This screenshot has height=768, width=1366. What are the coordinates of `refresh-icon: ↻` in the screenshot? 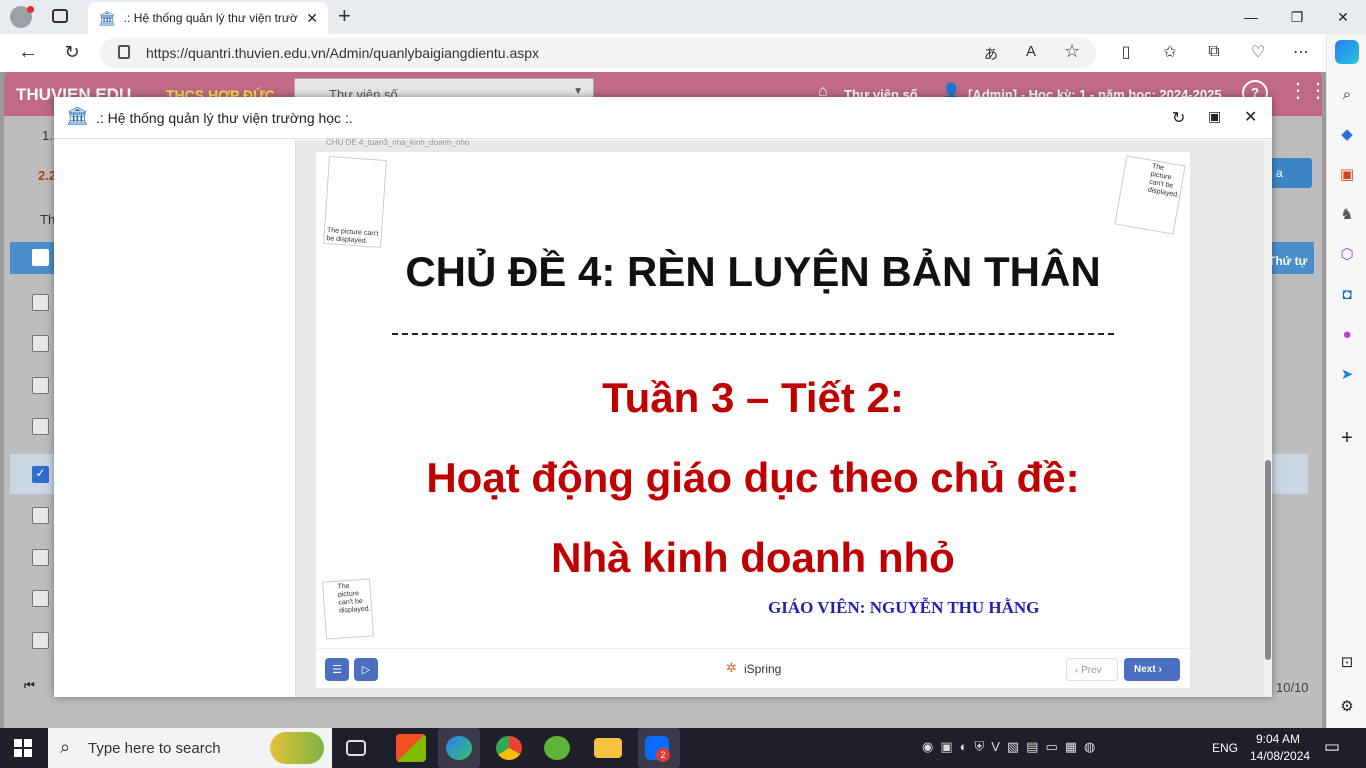 It's located at (72, 52).